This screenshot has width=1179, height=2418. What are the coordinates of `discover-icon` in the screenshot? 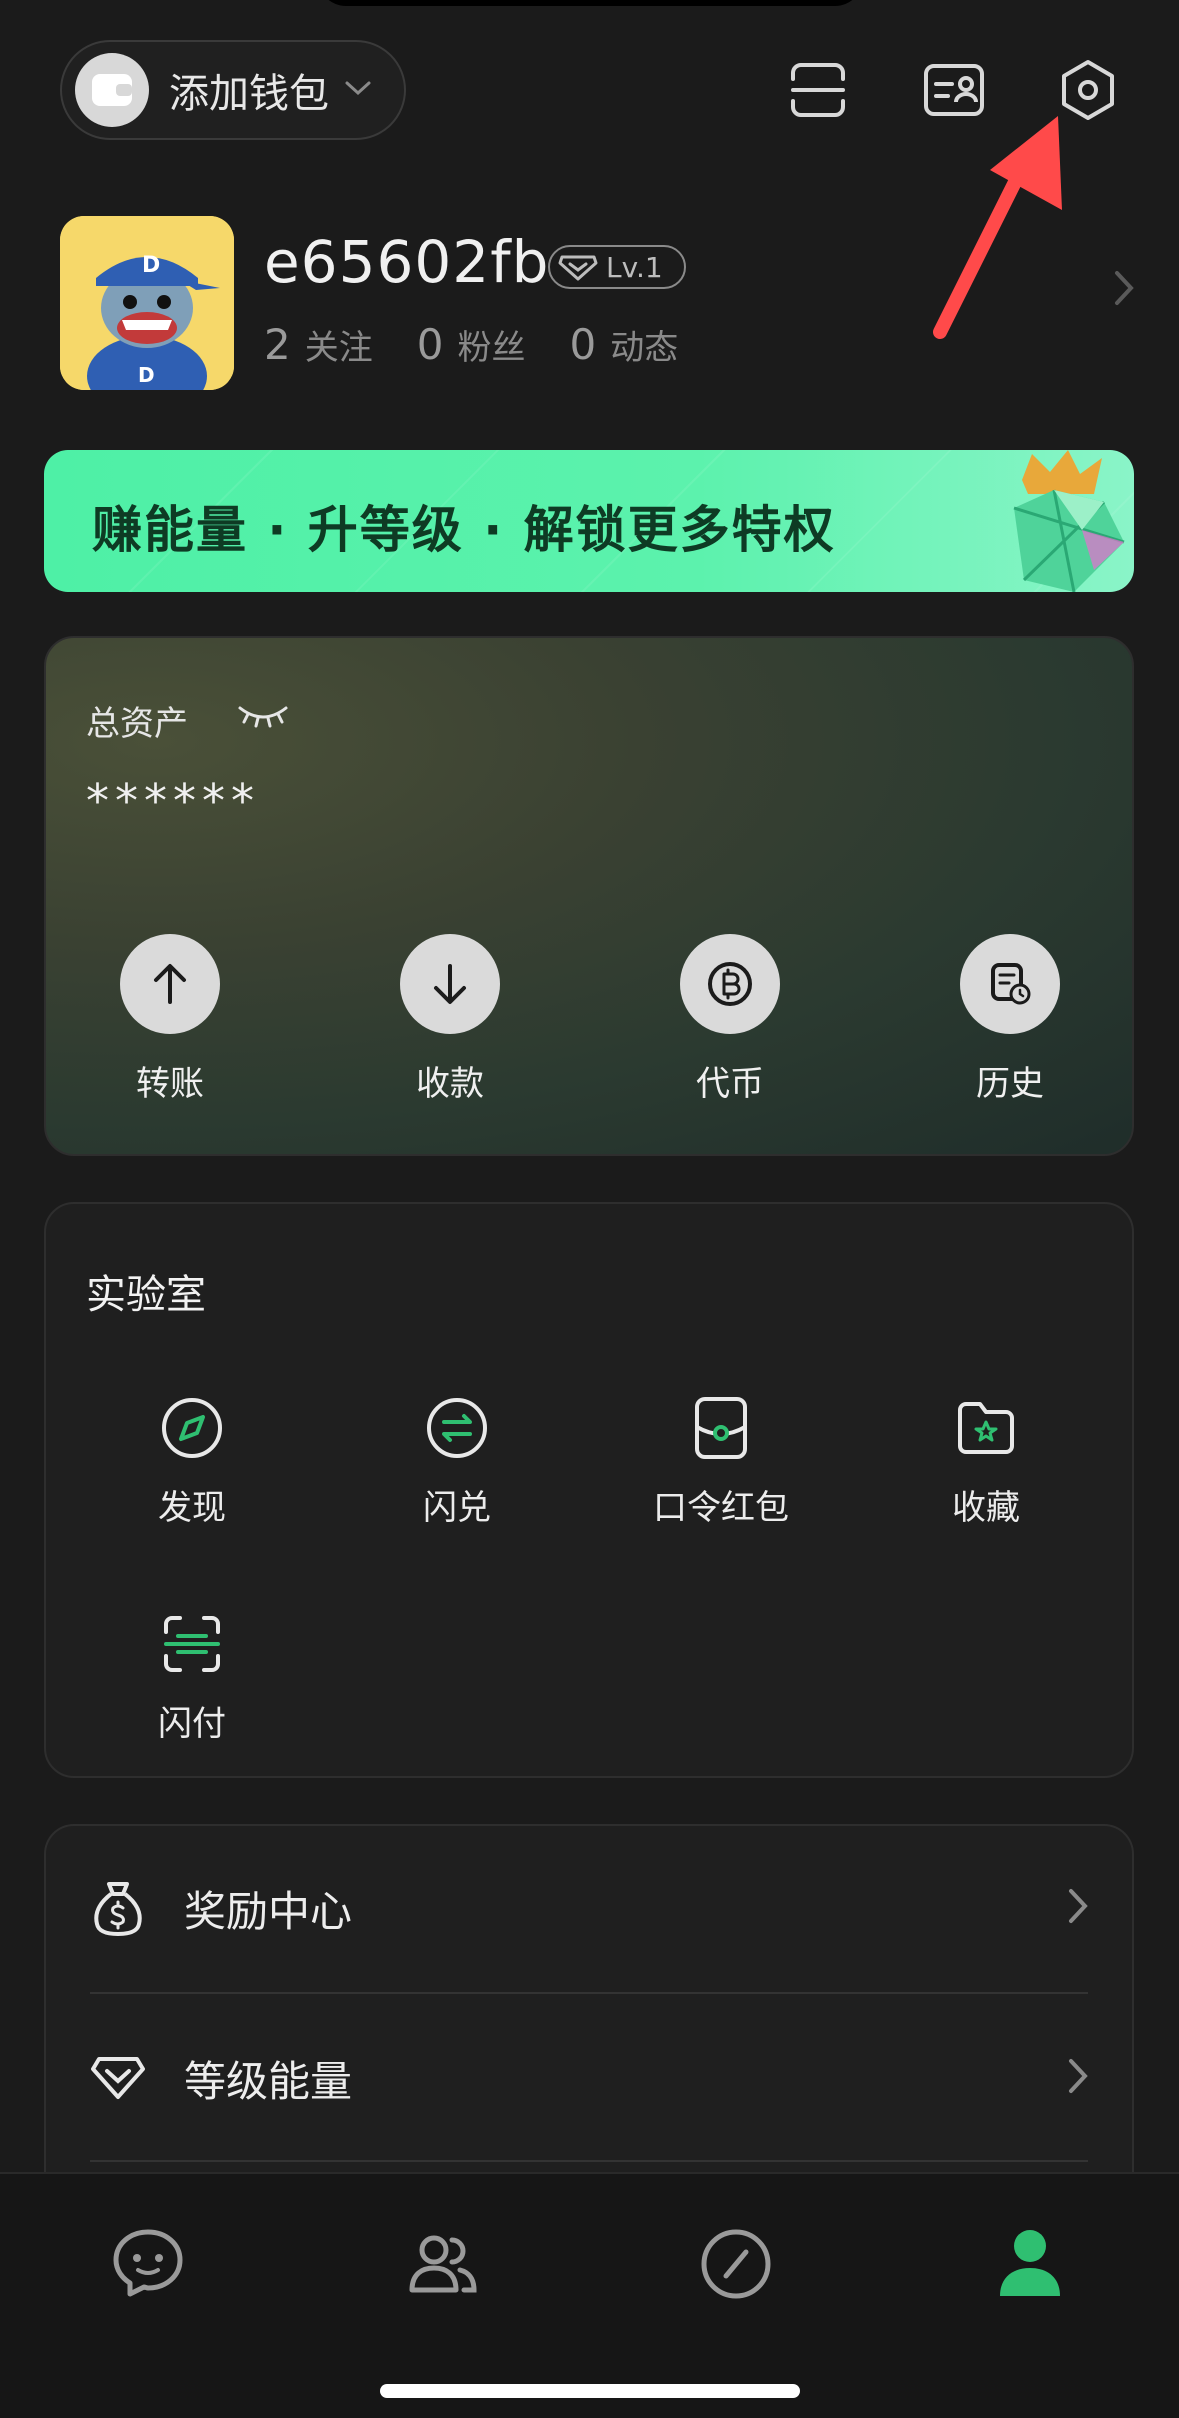 It's located at (736, 2264).